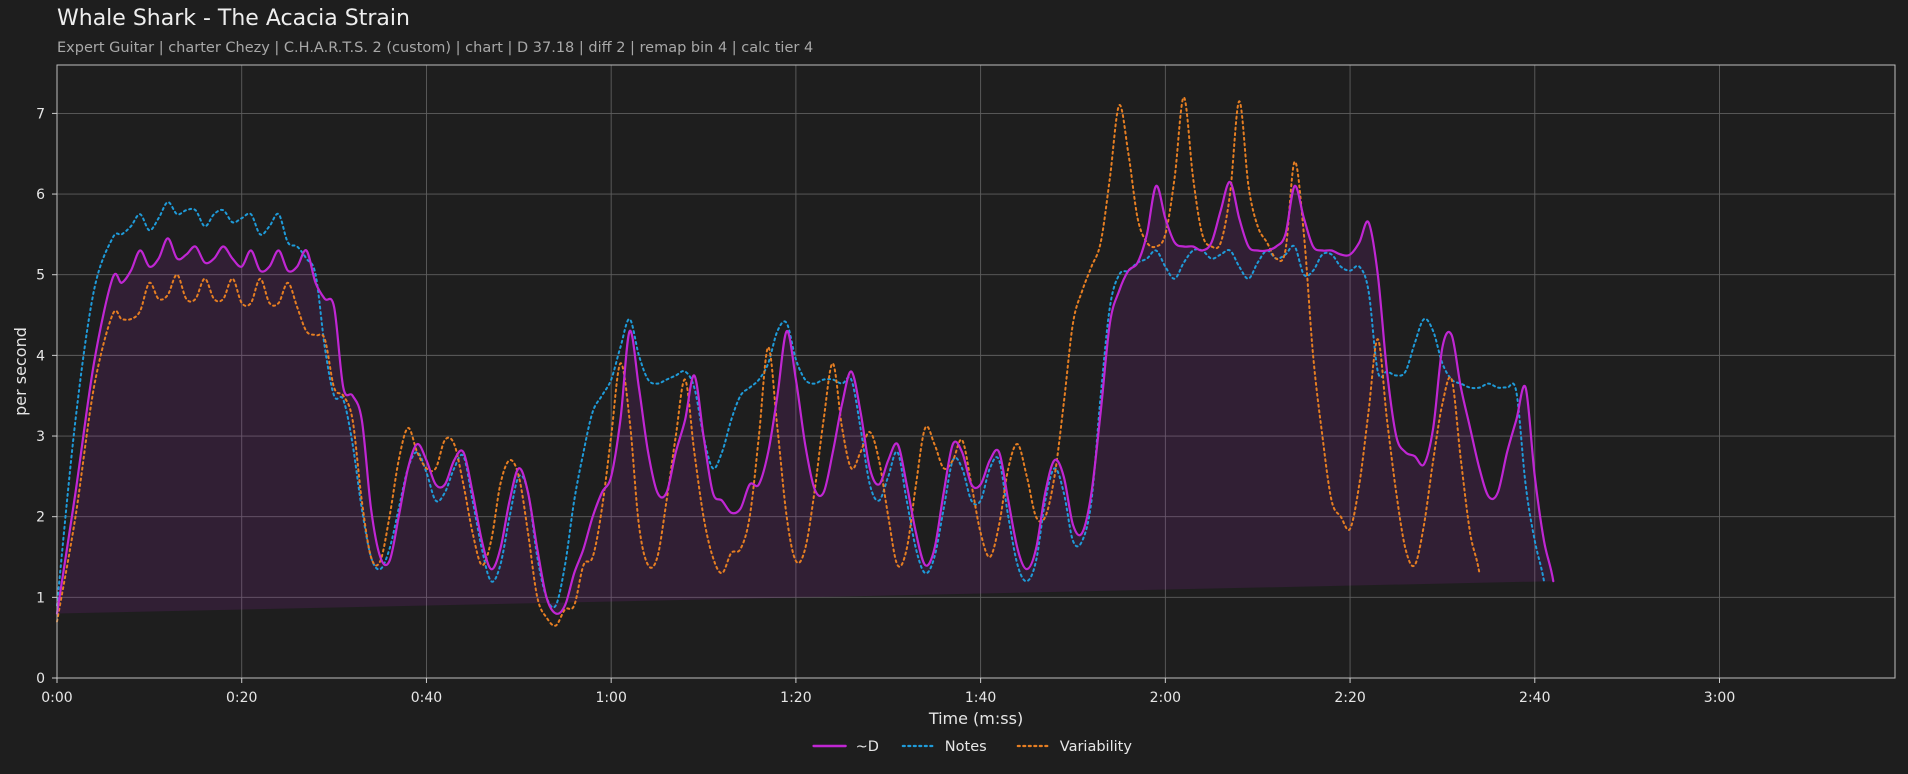 The image size is (1908, 774). What do you see at coordinates (1719, 698) in the screenshot?
I see `x-tick-label: 3:00` at bounding box center [1719, 698].